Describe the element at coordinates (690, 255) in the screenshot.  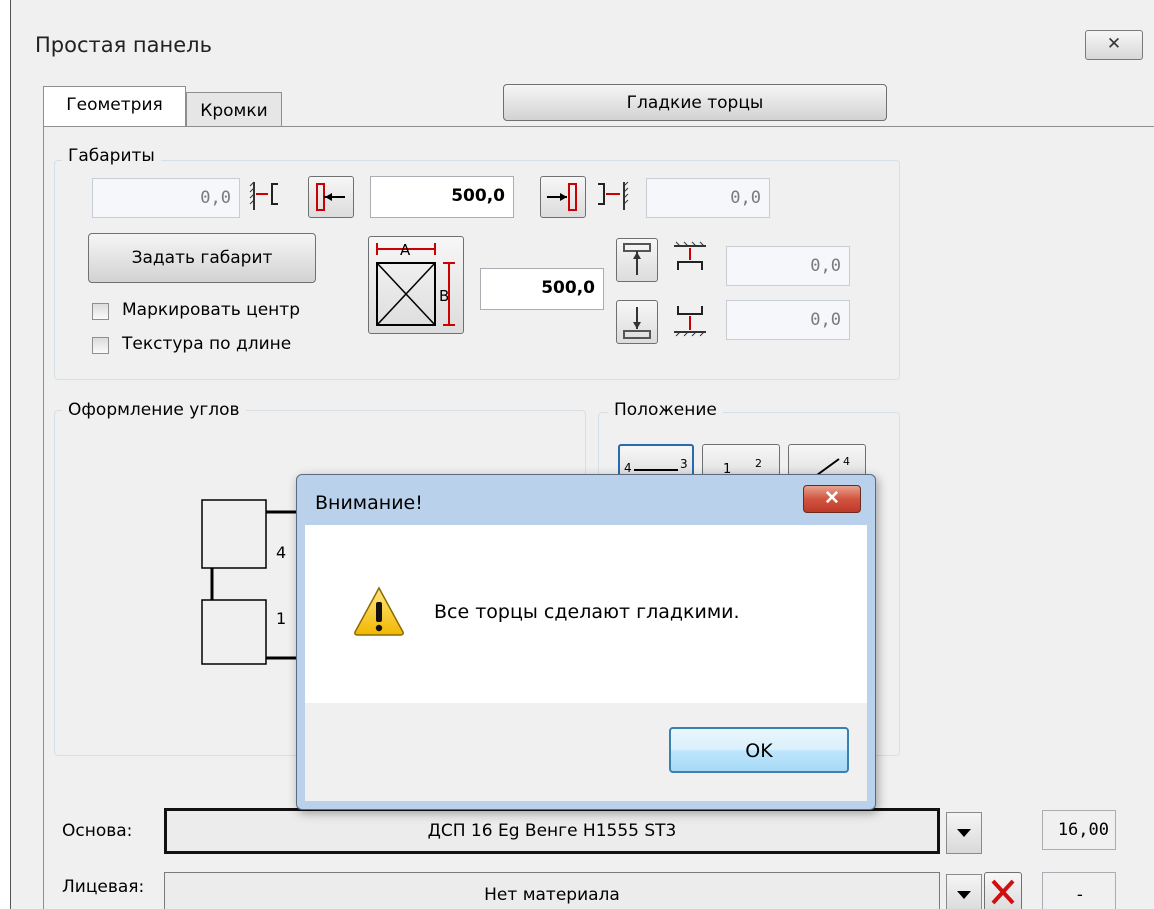
I see `top-offset-dimension-icon` at that location.